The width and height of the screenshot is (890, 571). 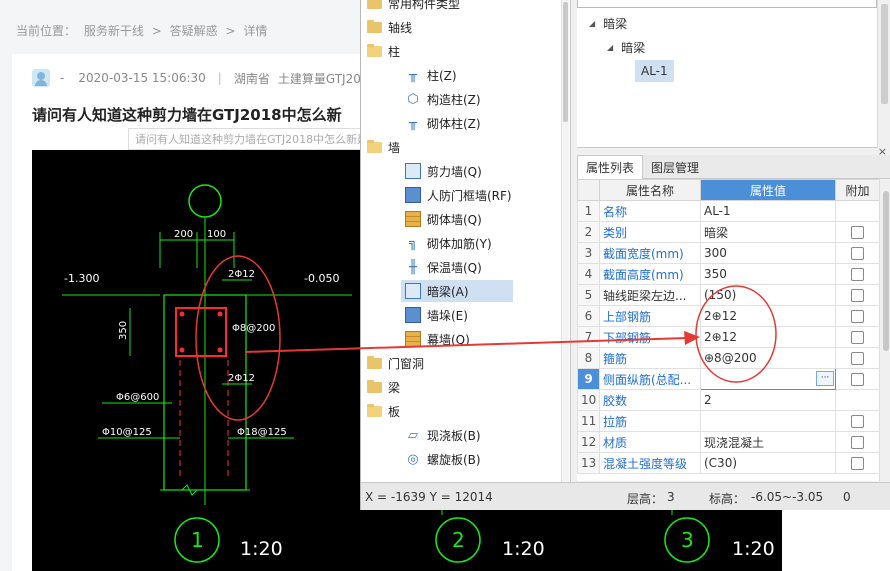 I want to click on breadcrumb-link-qa: 答疑解惑, so click(x=194, y=31).